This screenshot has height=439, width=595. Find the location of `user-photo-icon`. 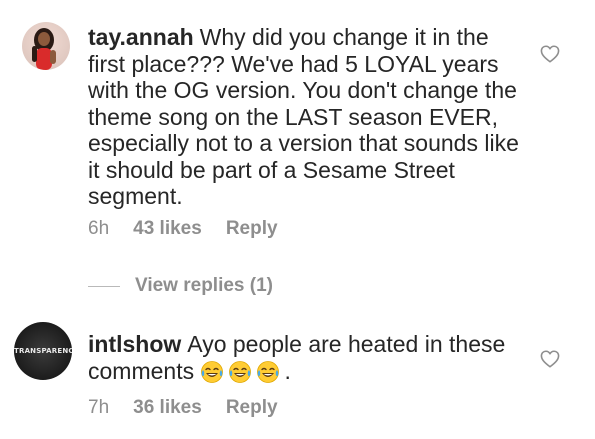

user-photo-icon is located at coordinates (44, 49).